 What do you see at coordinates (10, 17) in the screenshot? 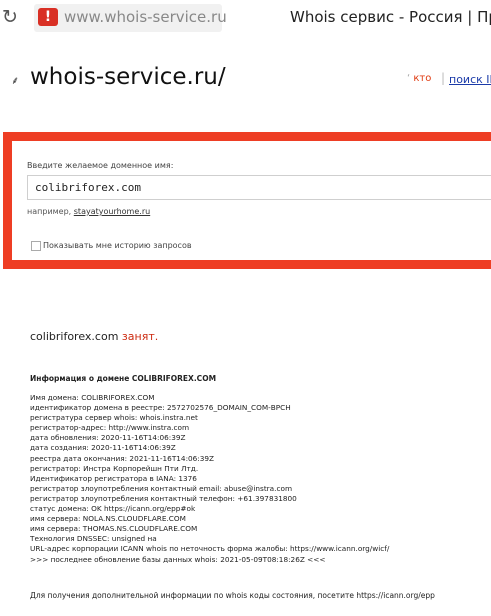
I see `reload-icon: ↻` at bounding box center [10, 17].